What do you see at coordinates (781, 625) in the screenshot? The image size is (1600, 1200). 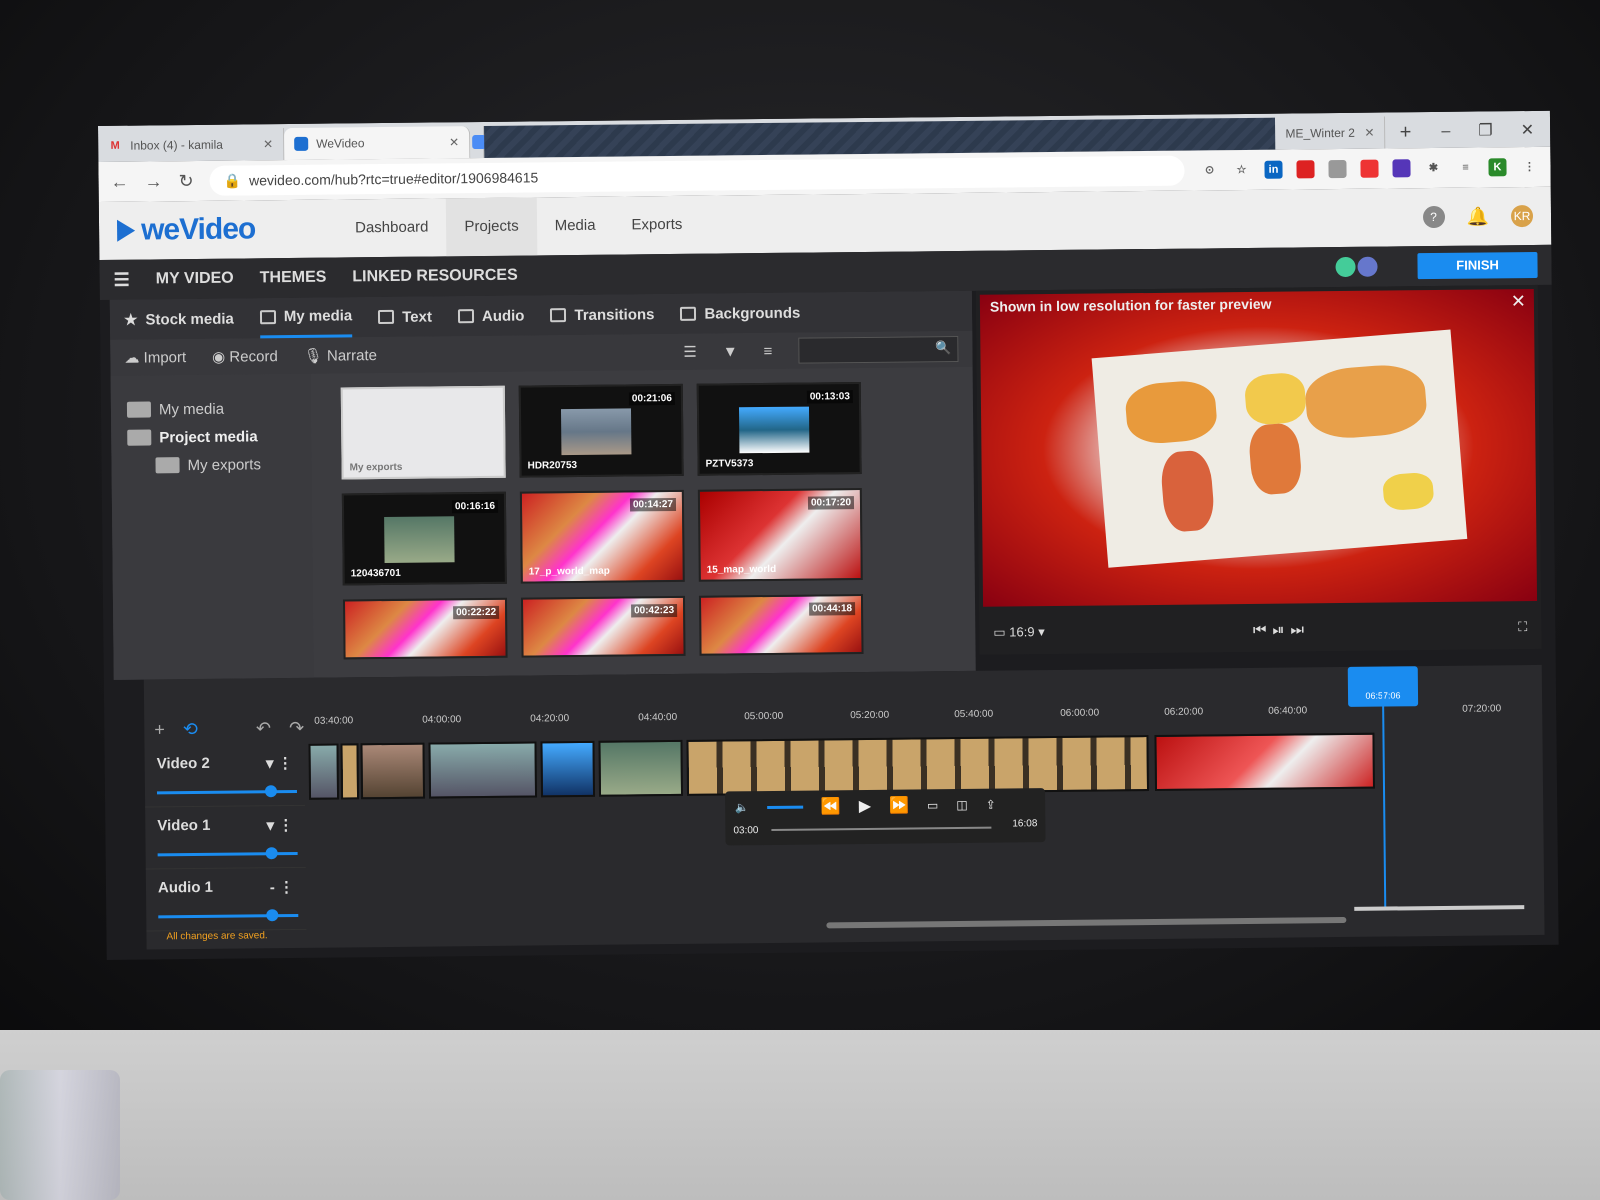 I see `media-item: 00:44:18` at bounding box center [781, 625].